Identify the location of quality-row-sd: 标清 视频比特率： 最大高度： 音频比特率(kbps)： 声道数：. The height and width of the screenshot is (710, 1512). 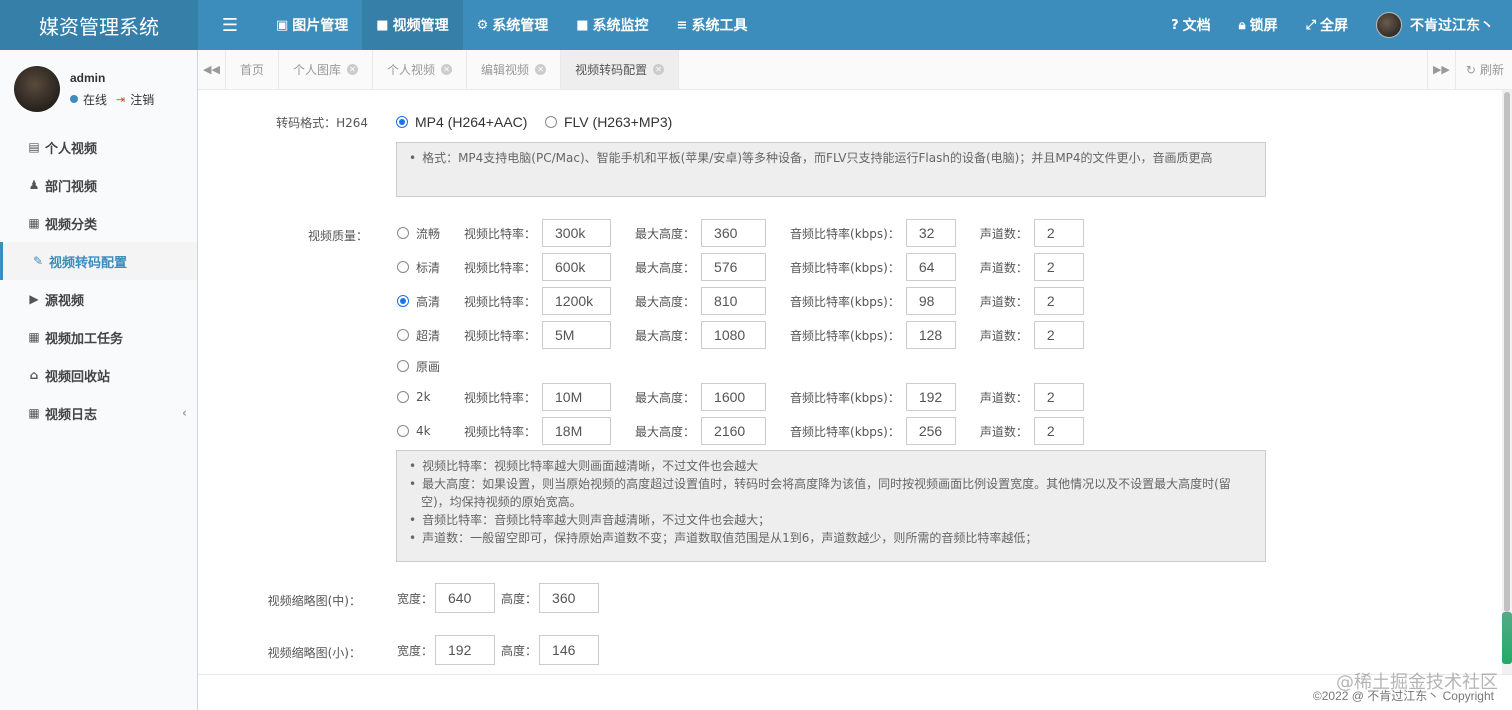
(740, 267).